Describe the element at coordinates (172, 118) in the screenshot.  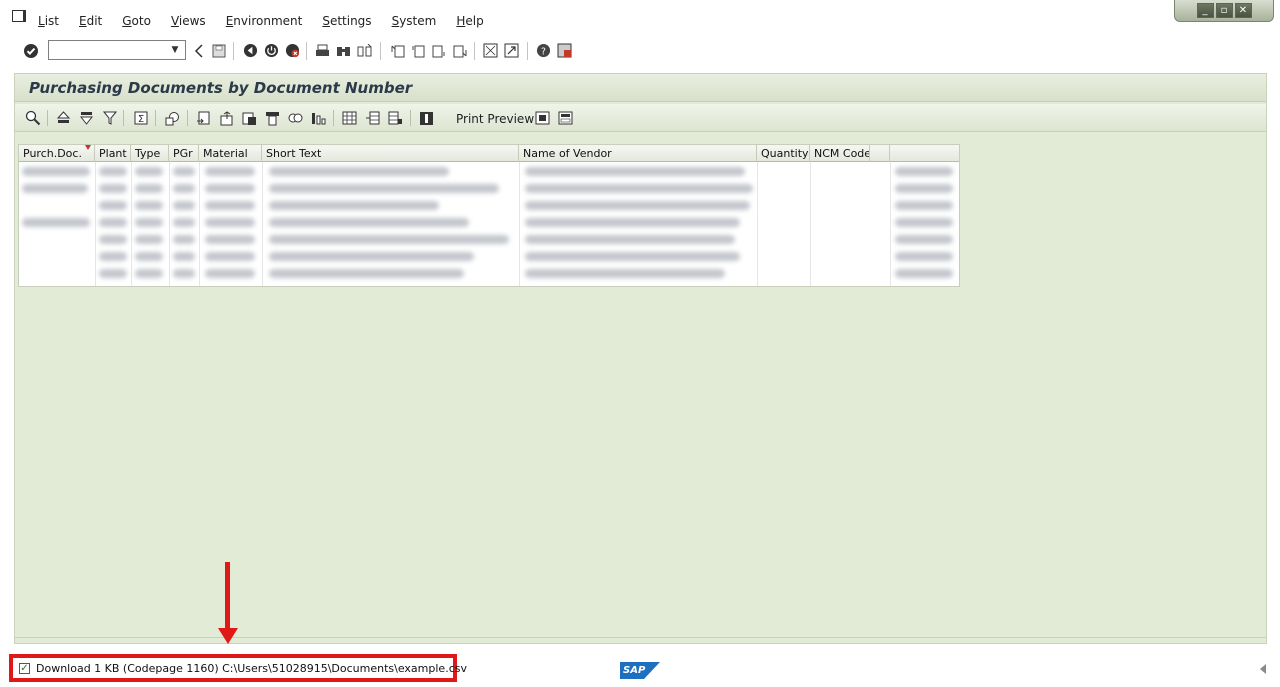
I see `subtotal-icon` at that location.